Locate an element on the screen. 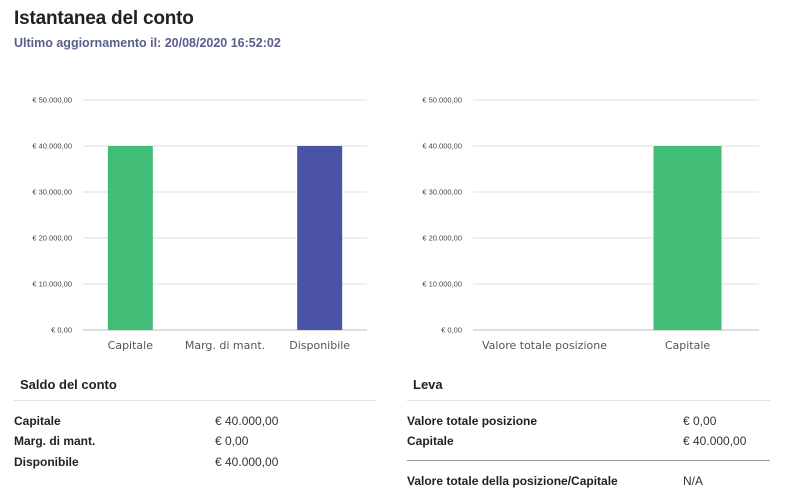 The height and width of the screenshot is (499, 790). balance-row-label-maintenance-margin: Marg. di mant. is located at coordinates (55, 441).